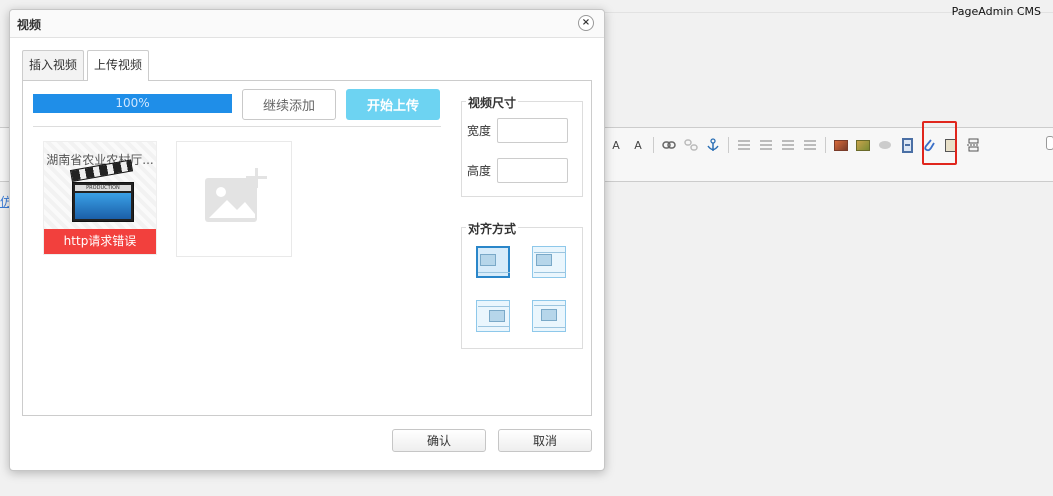  I want to click on height-row: 高度, so click(517, 170).